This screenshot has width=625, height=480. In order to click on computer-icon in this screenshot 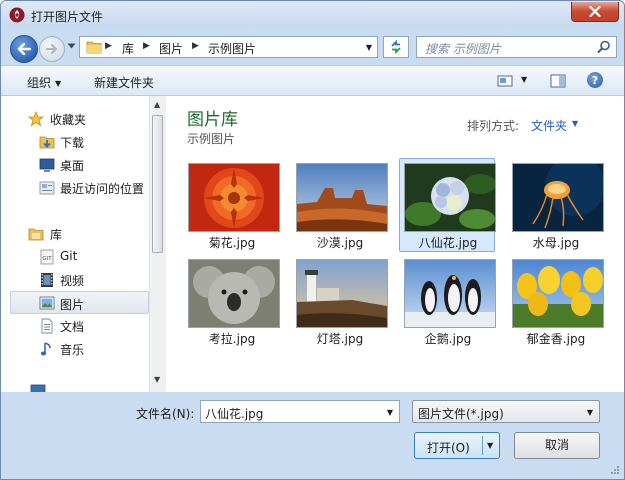, I will do `click(38, 388)`.